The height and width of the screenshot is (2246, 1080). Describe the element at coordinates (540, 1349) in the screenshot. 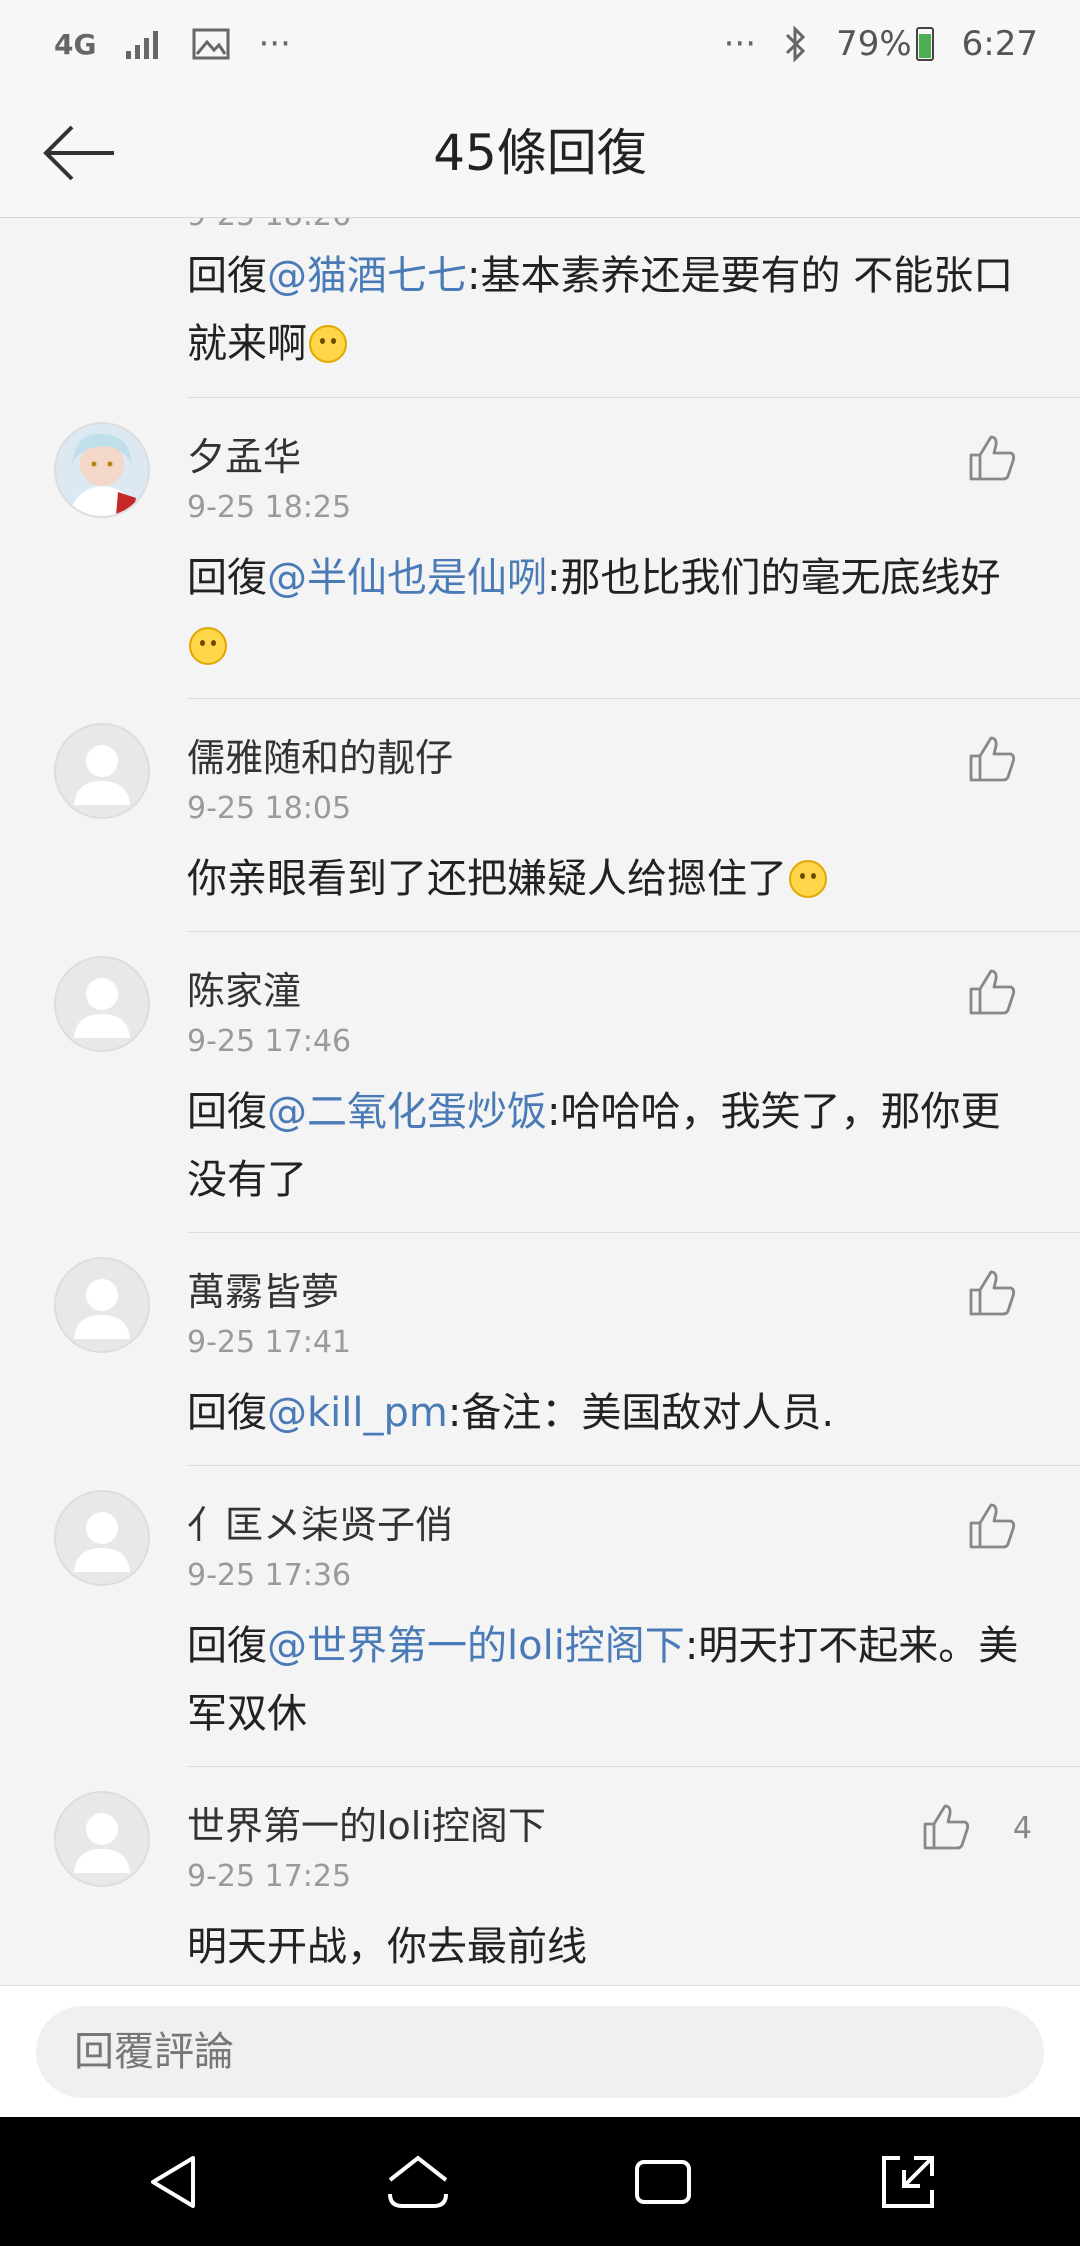

I see `comment-item: 萬霧皆夢 9-25 17:41 回復@kill_pm:备注：美国敌对人员.` at that location.